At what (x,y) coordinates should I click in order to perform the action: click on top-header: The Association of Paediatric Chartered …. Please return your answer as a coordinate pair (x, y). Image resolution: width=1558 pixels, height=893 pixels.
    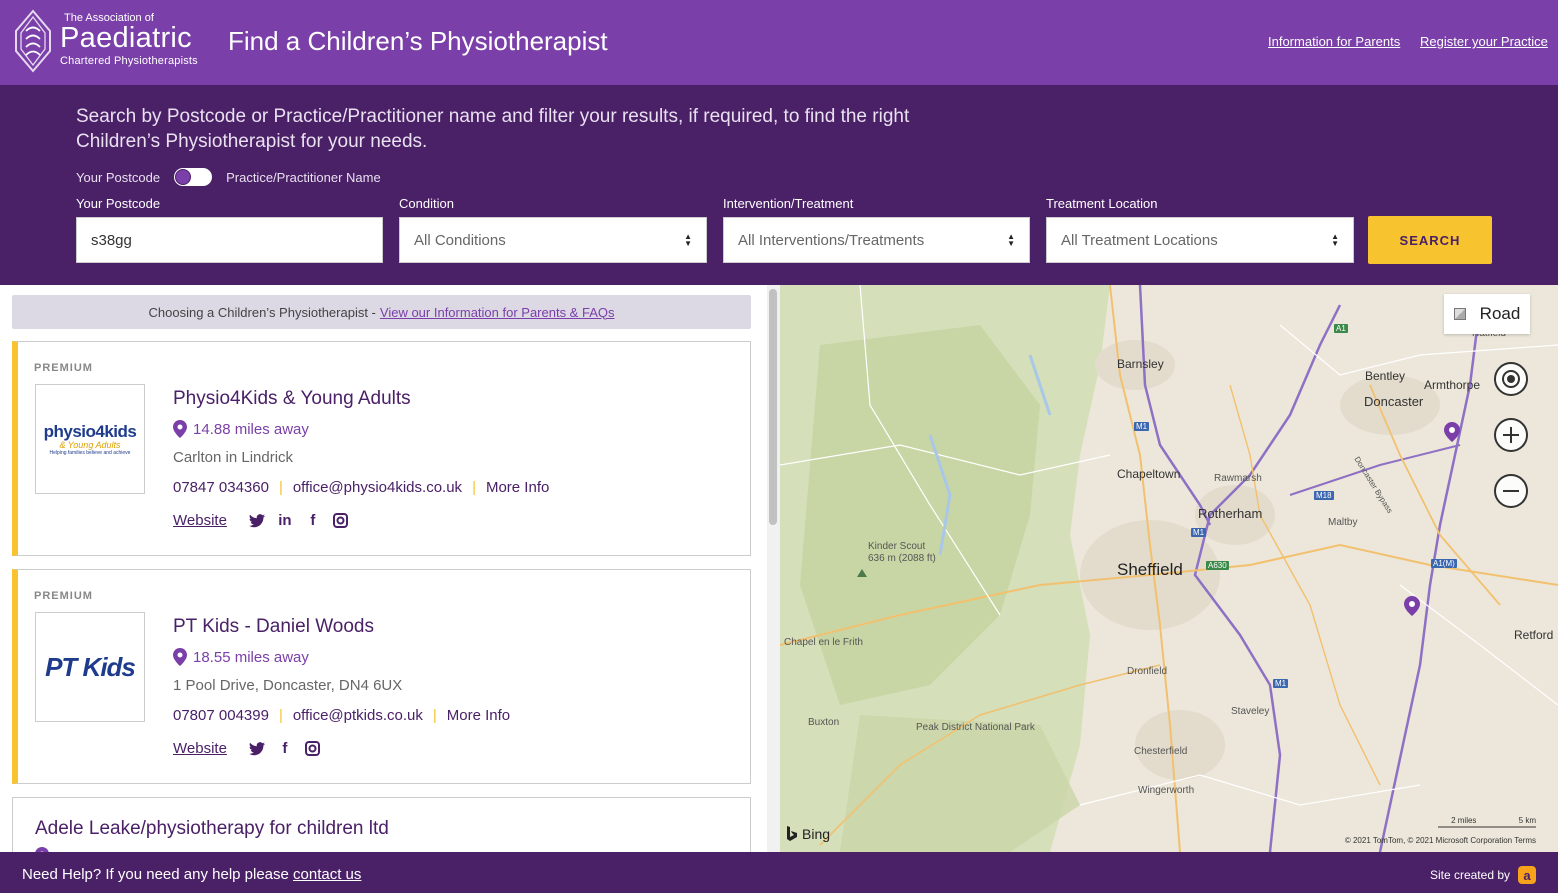
    Looking at the image, I should click on (779, 42).